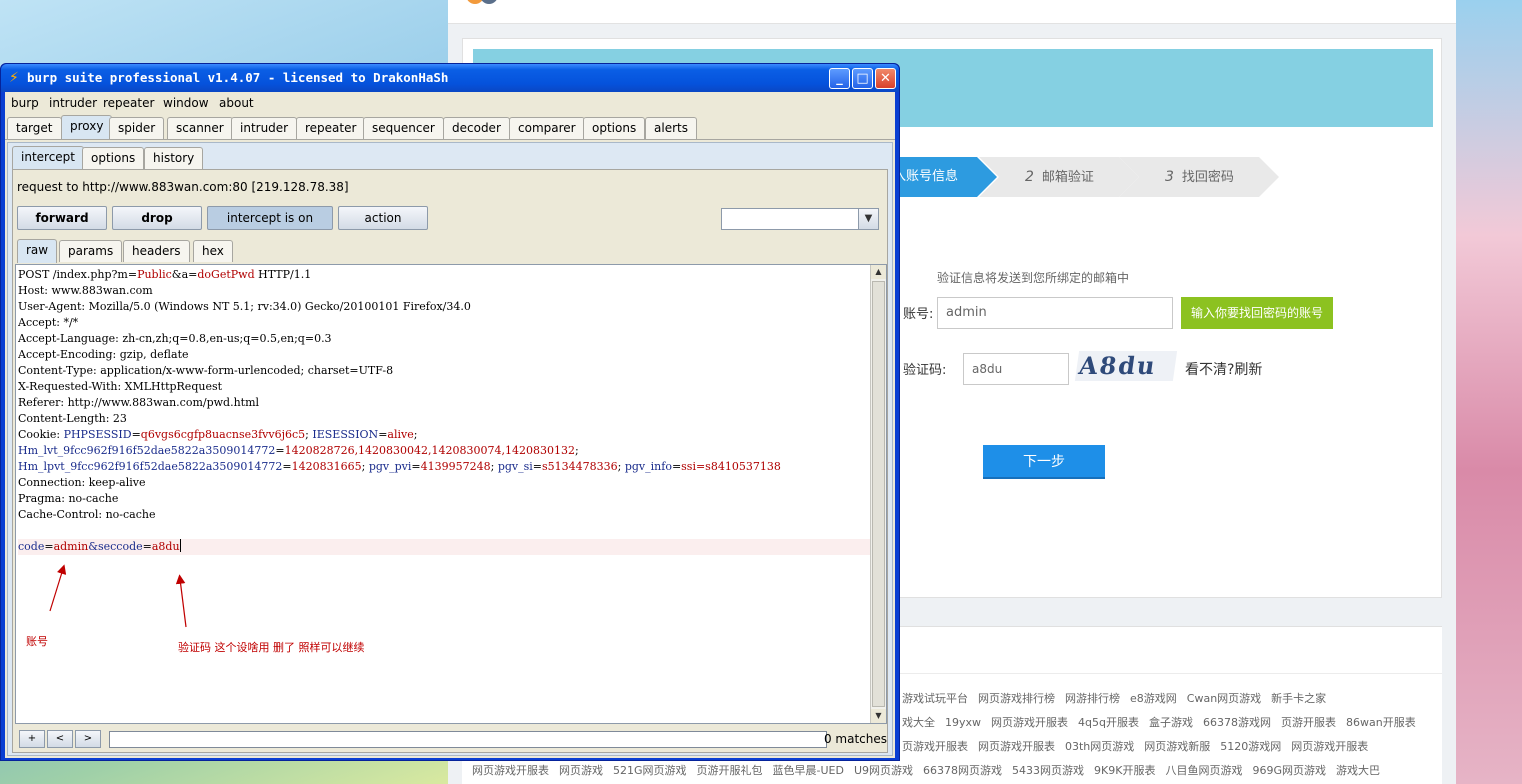 This screenshot has height=784, width=1522. I want to click on search-prev-button: <, so click(60, 739).